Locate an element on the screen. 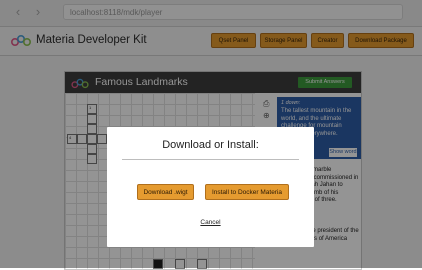 The width and height of the screenshot is (422, 270). download-wigt-button: Download .wigt is located at coordinates (165, 192).